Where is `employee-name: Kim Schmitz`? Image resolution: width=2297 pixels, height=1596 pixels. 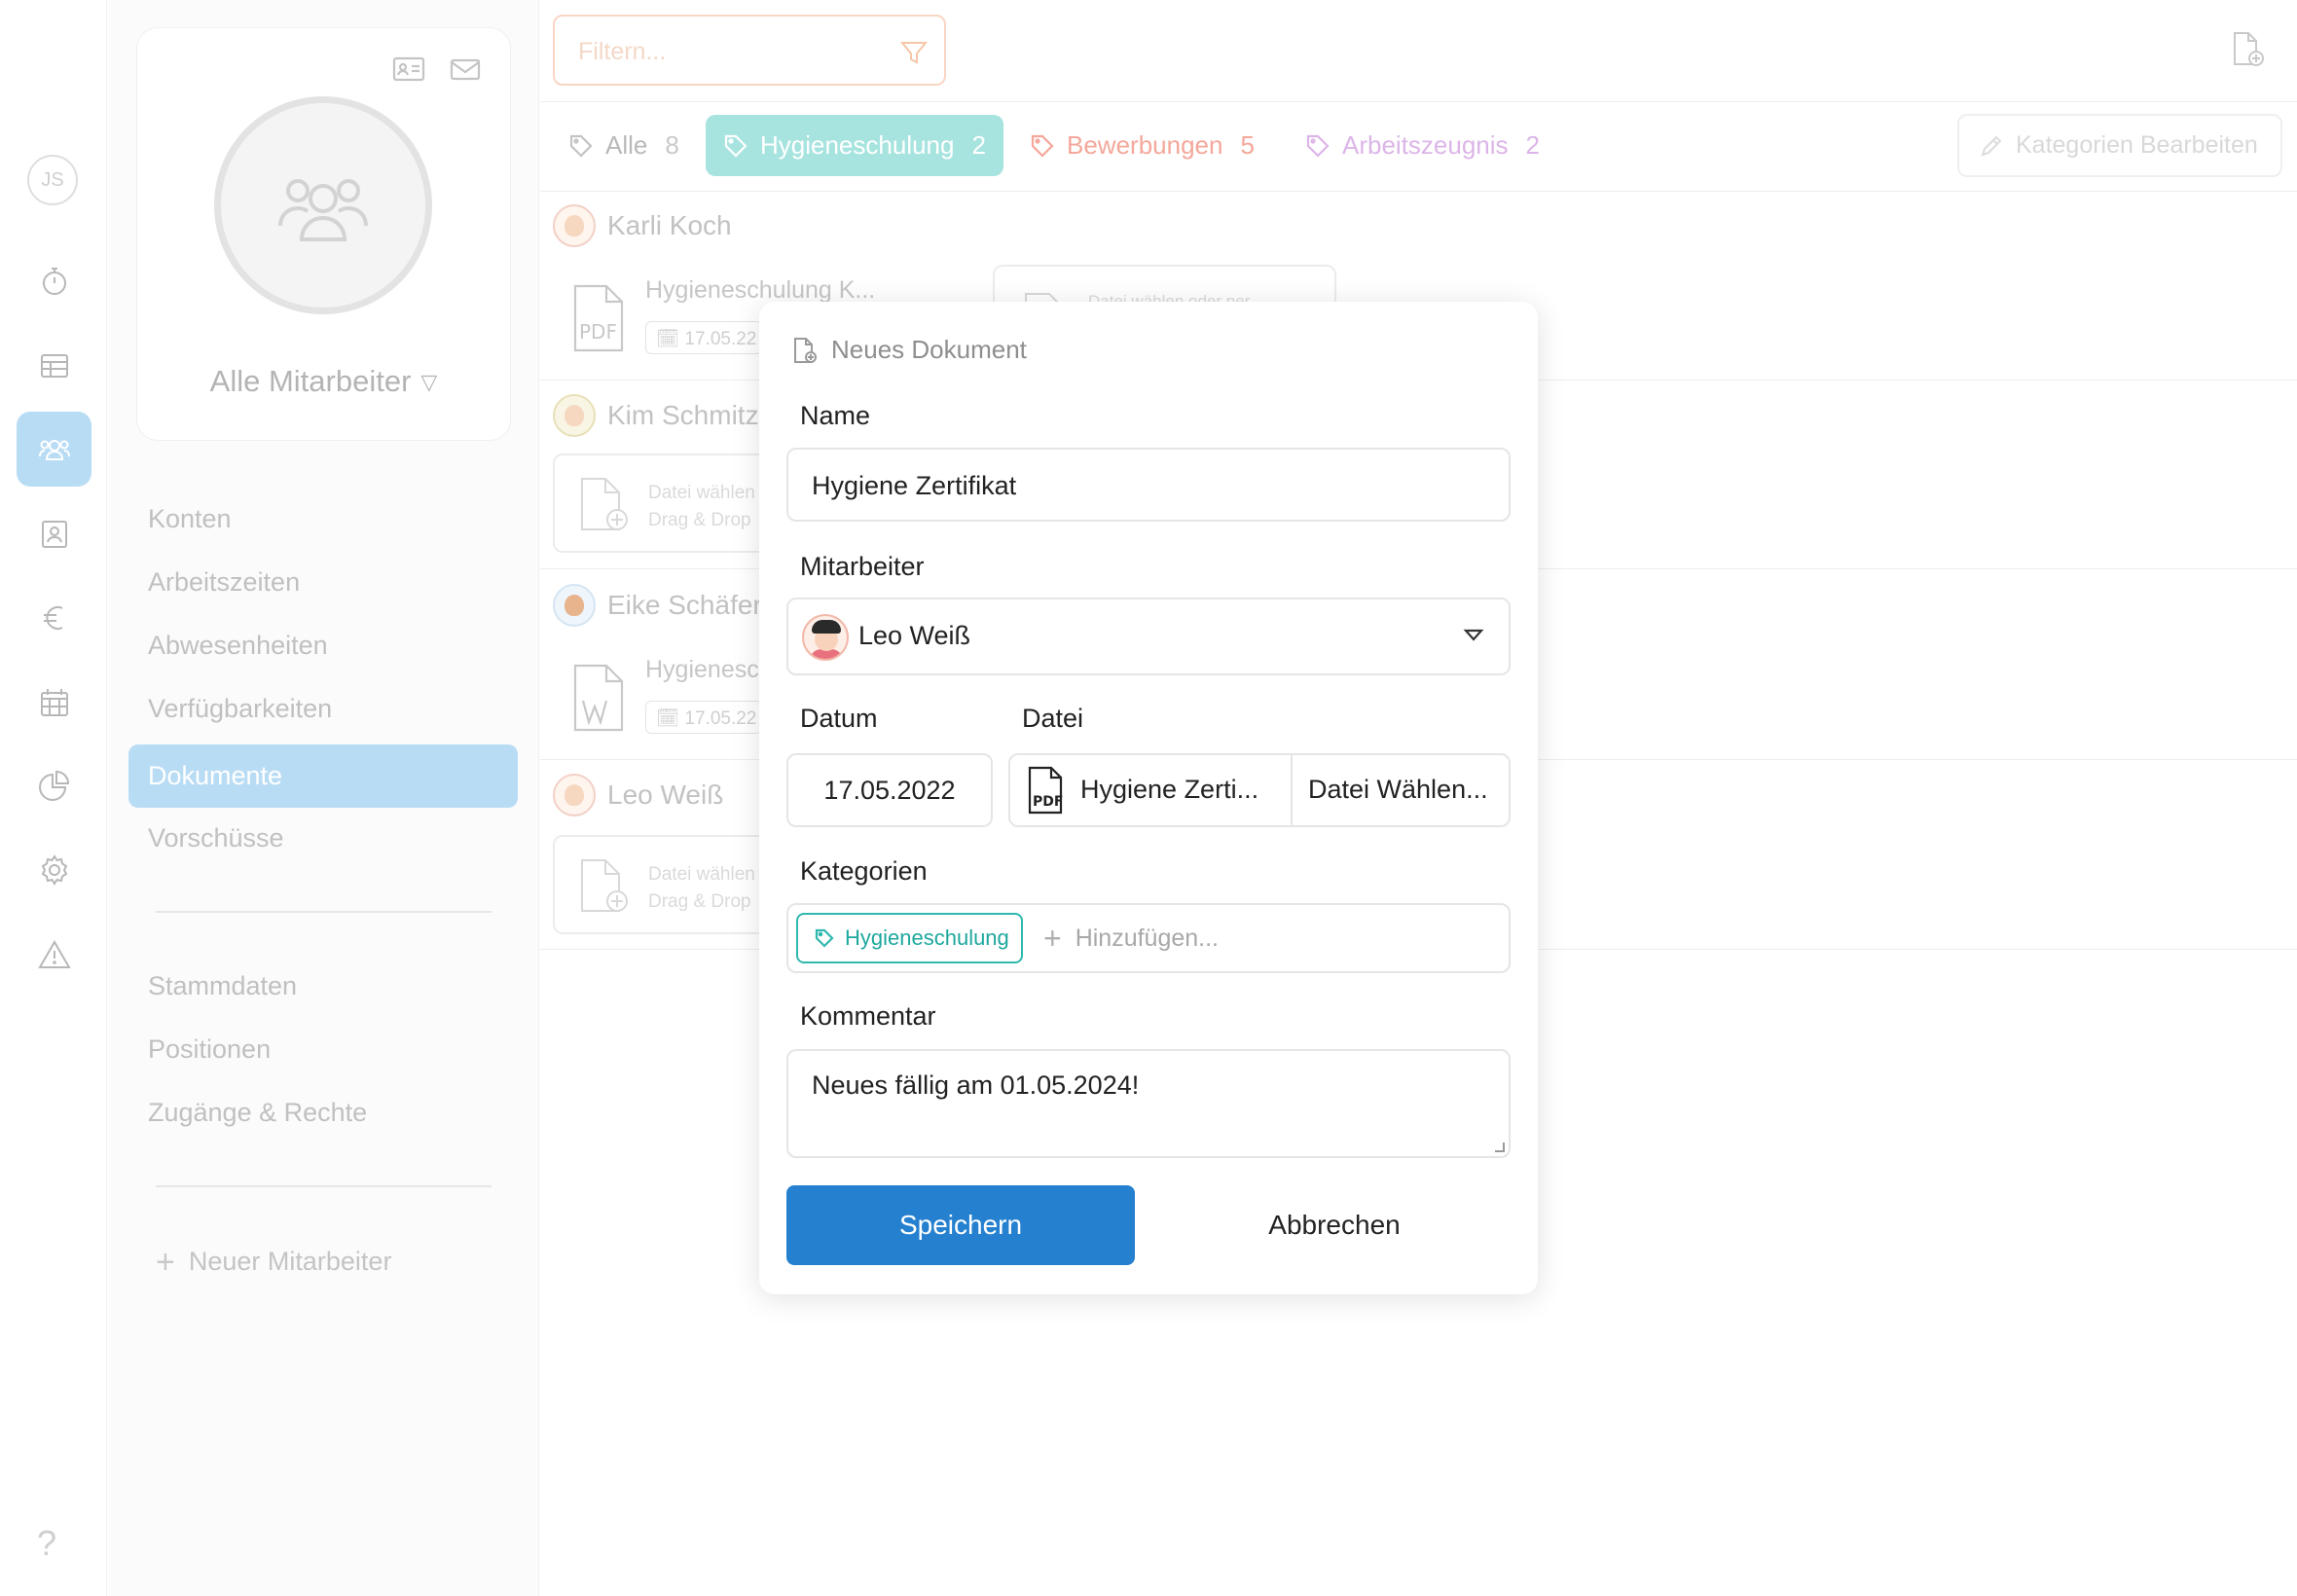 employee-name: Kim Schmitz is located at coordinates (683, 415).